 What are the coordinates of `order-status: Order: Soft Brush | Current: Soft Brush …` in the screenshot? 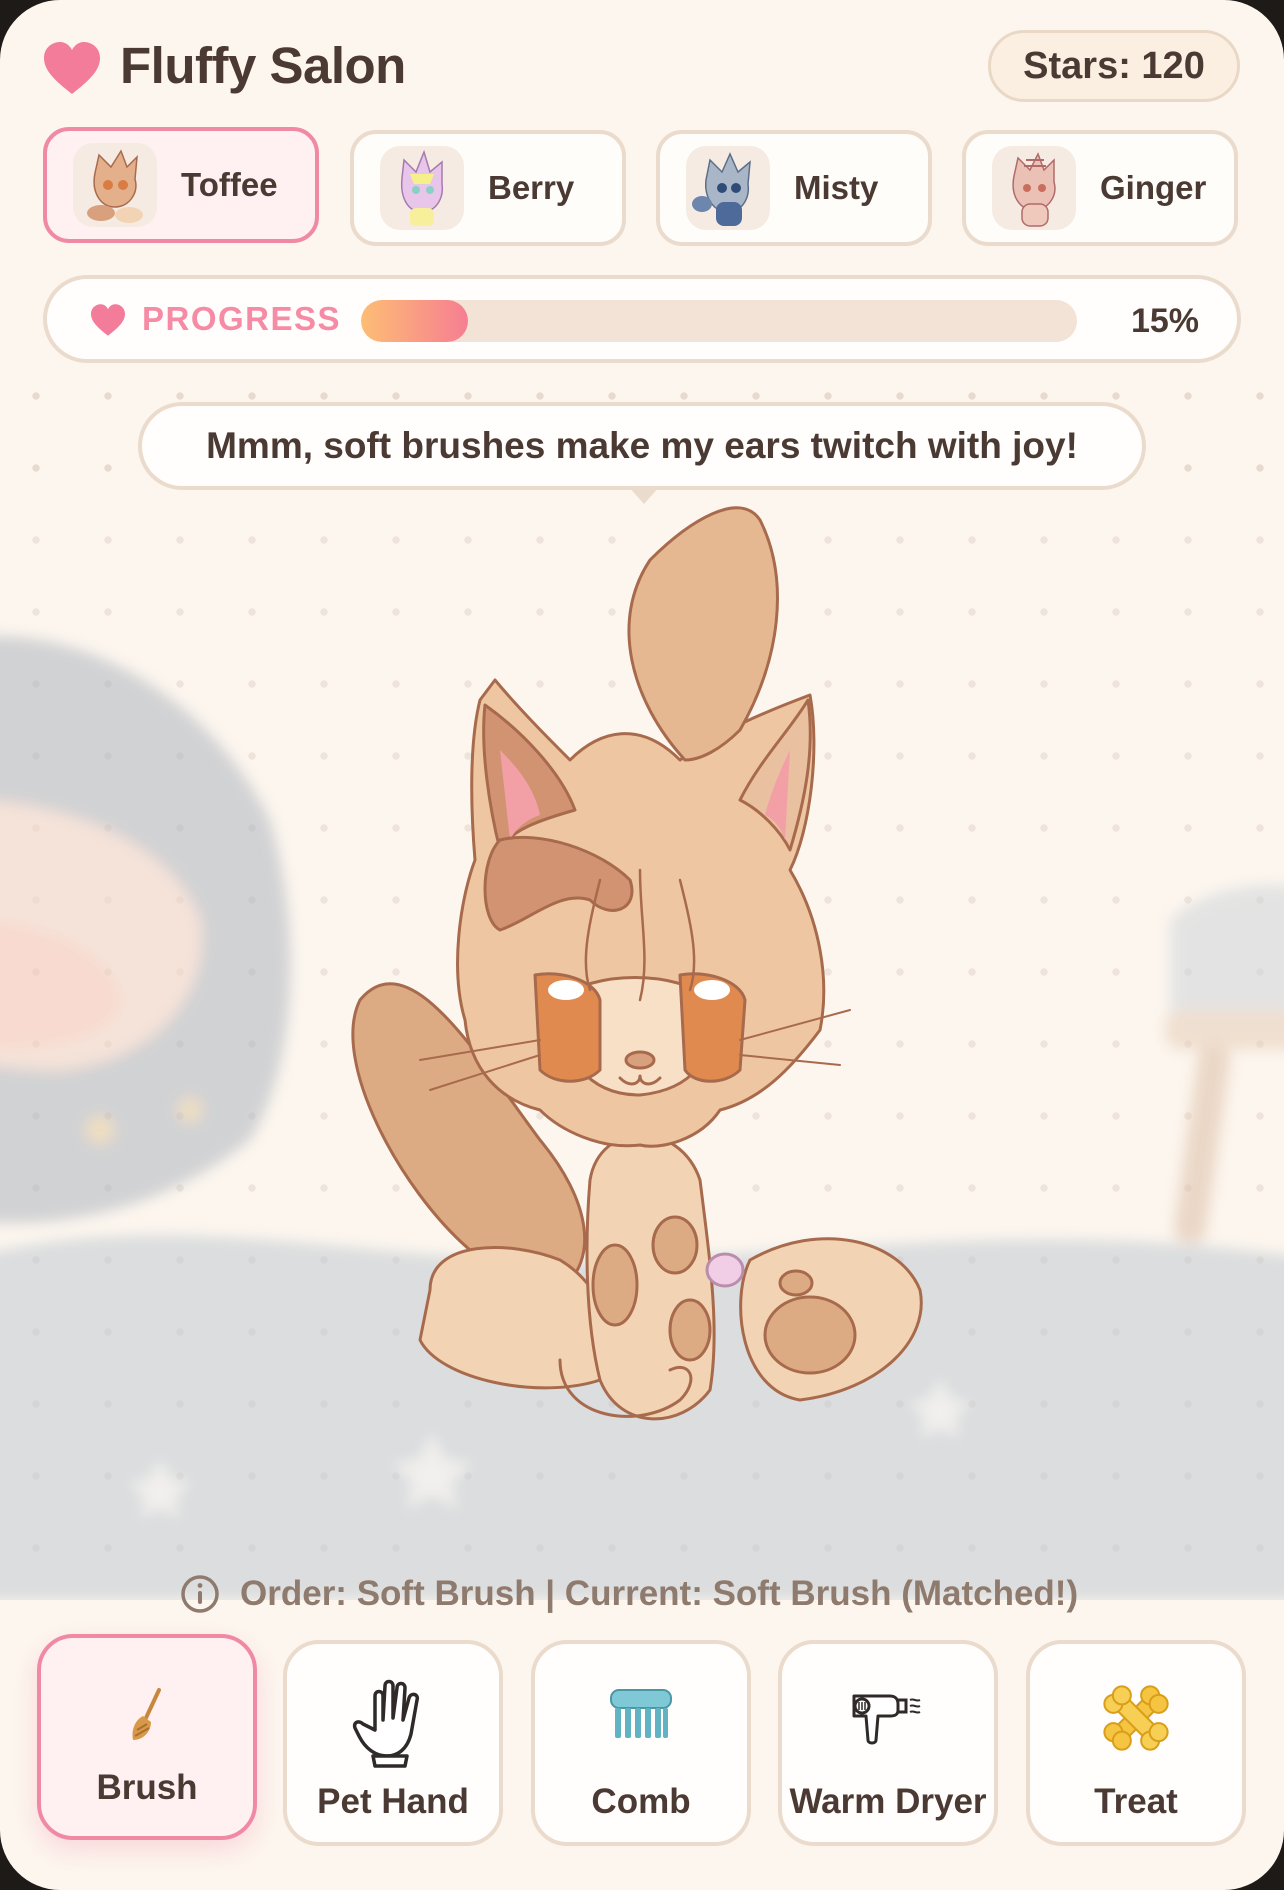 It's located at (629, 1594).